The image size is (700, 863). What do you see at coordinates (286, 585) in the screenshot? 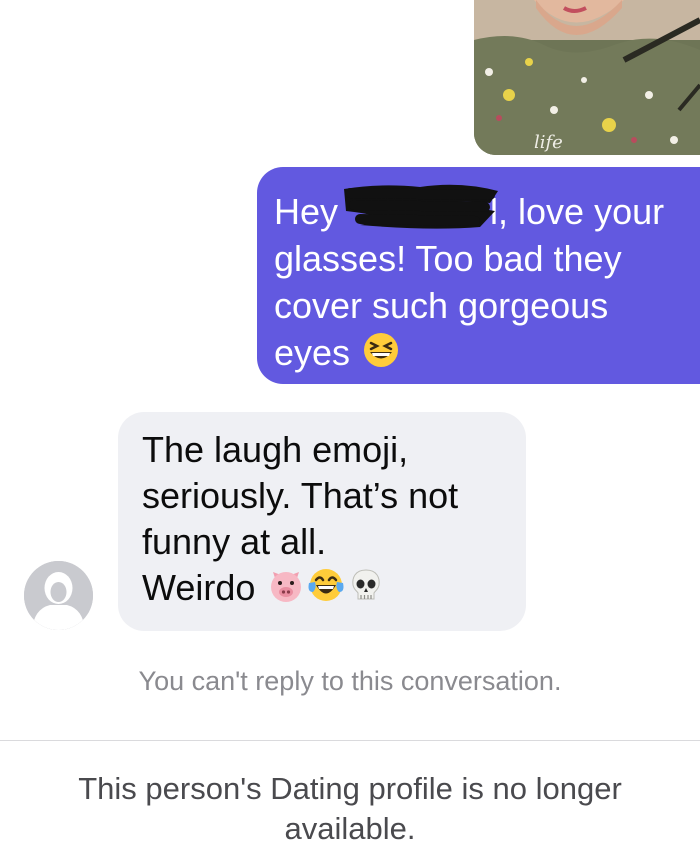
I see `pig-face-emoji` at bounding box center [286, 585].